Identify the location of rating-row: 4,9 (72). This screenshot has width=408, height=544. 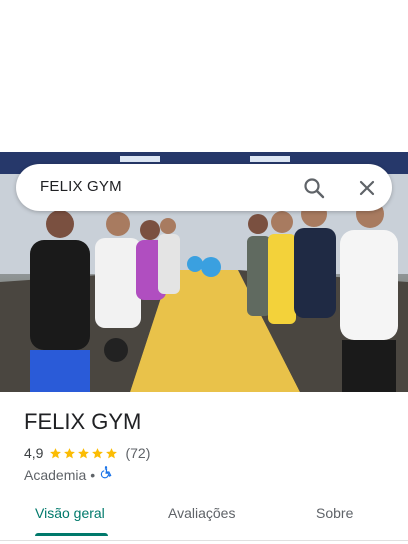
(87, 453).